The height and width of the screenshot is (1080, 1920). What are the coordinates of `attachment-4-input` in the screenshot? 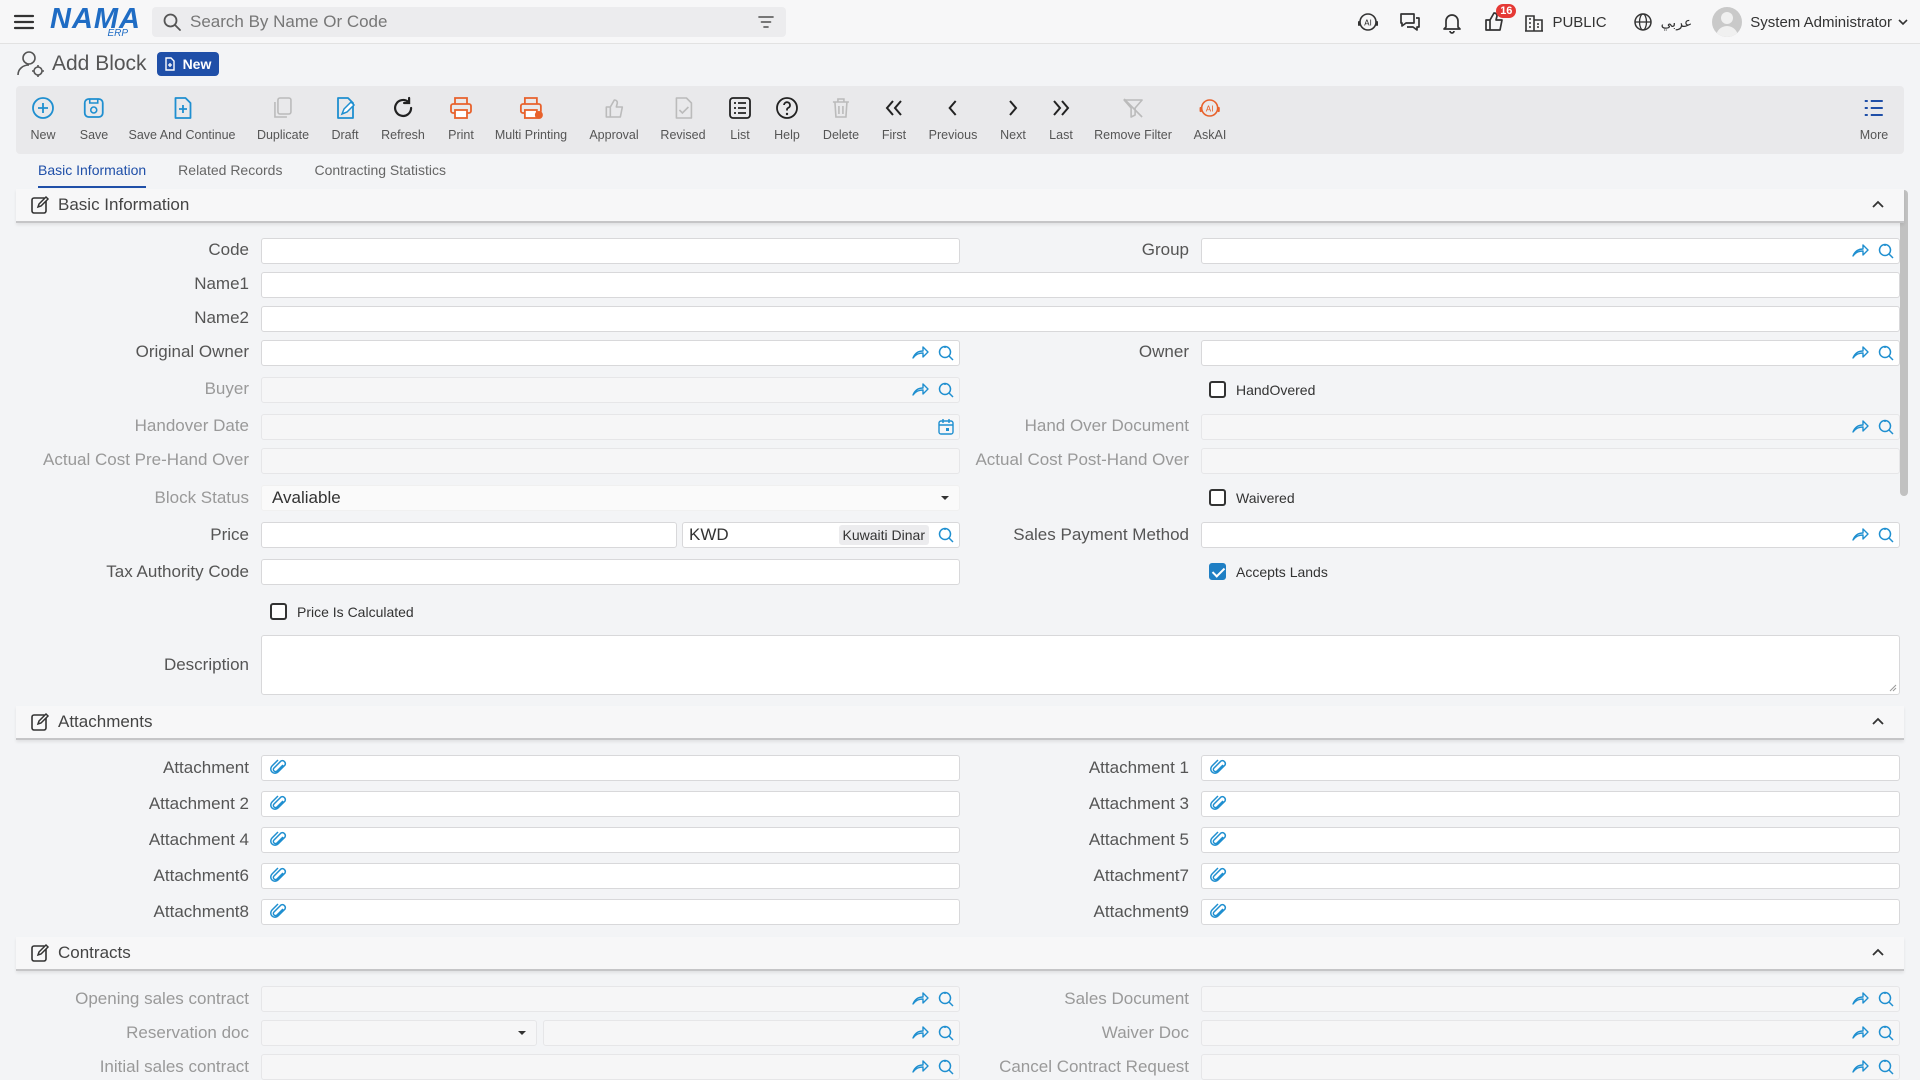 It's located at (610, 840).